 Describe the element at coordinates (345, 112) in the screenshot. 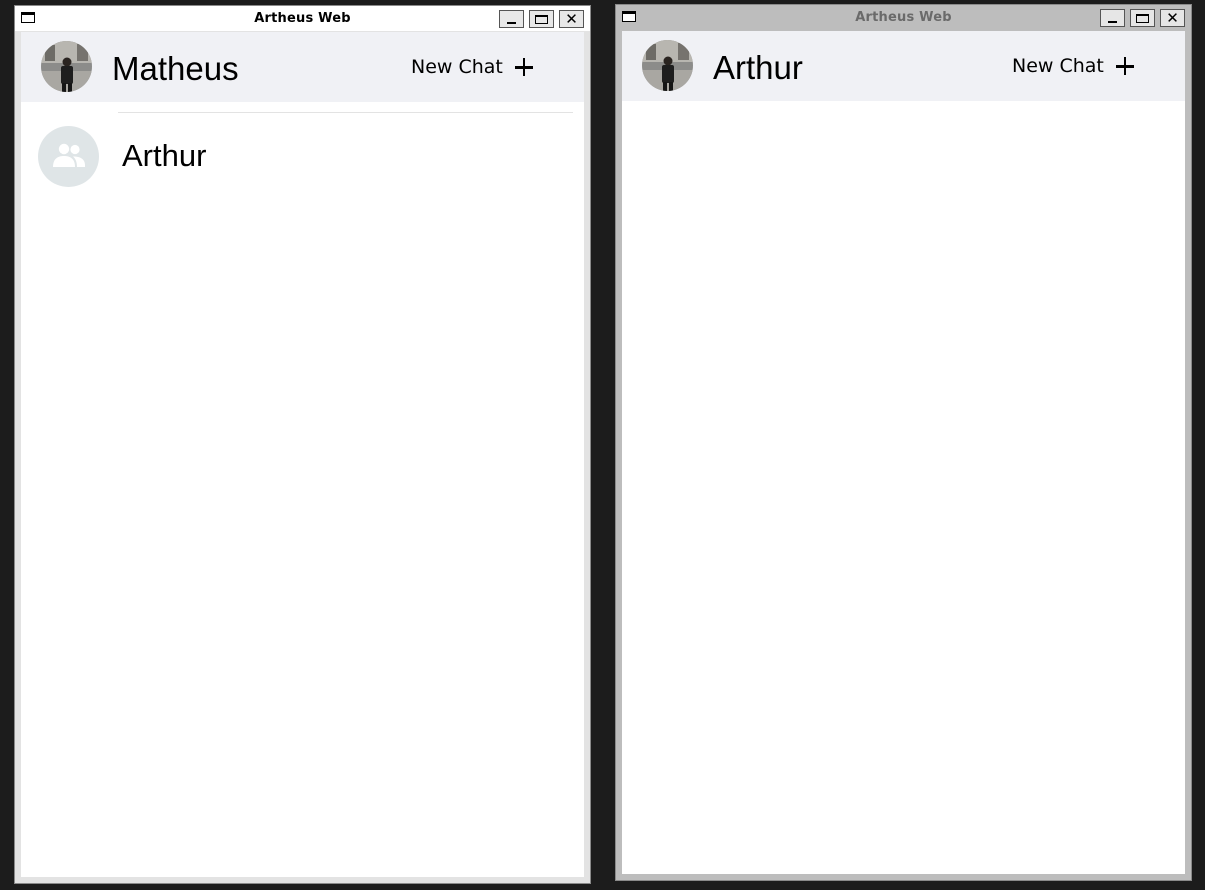

I see `chat-list-divider` at that location.